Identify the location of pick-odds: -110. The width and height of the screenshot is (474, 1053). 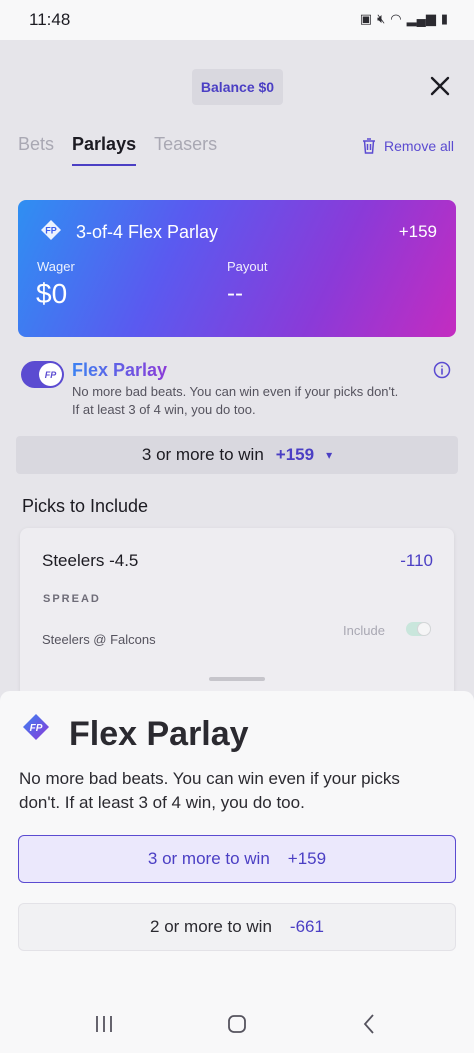
(416, 560).